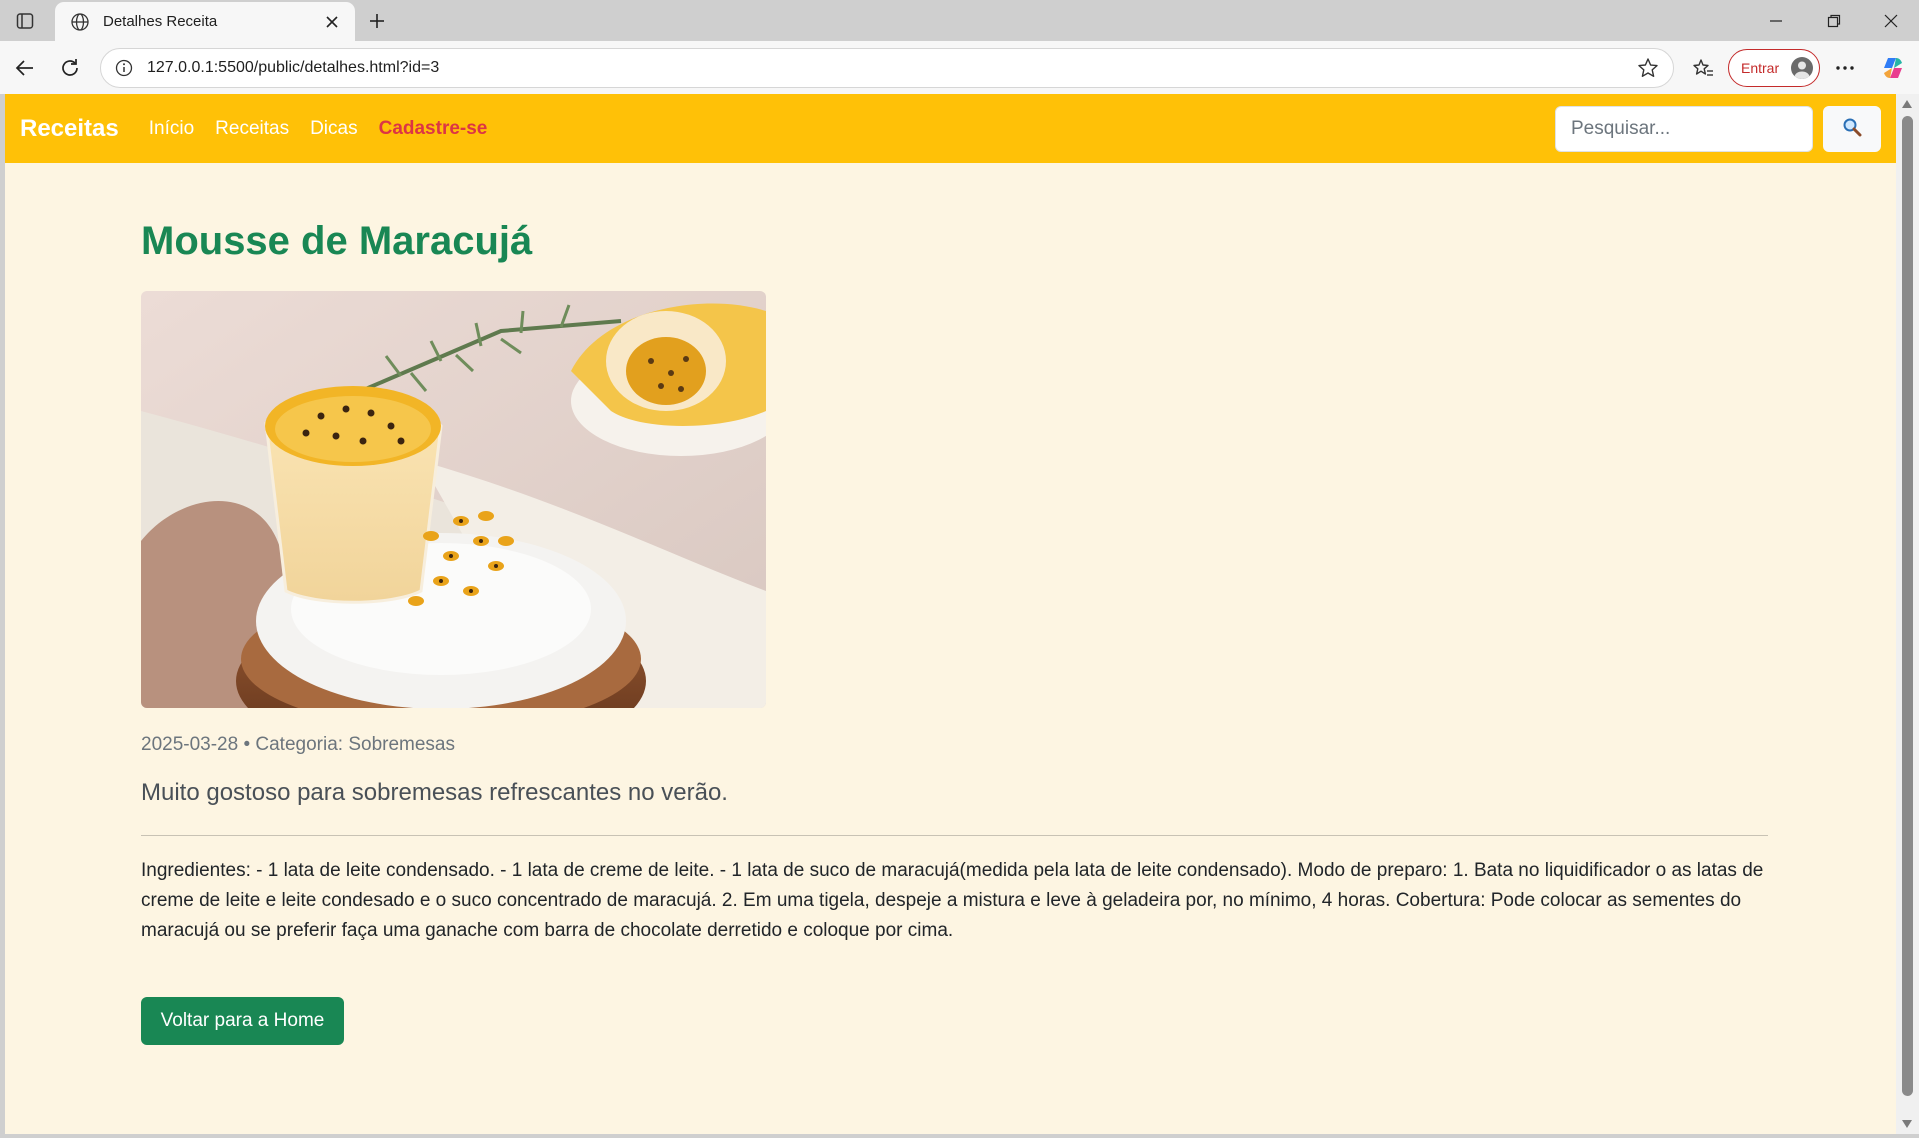 The width and height of the screenshot is (1919, 1138). What do you see at coordinates (242, 1021) in the screenshot?
I see `back-home-button: Voltar para a Home` at bounding box center [242, 1021].